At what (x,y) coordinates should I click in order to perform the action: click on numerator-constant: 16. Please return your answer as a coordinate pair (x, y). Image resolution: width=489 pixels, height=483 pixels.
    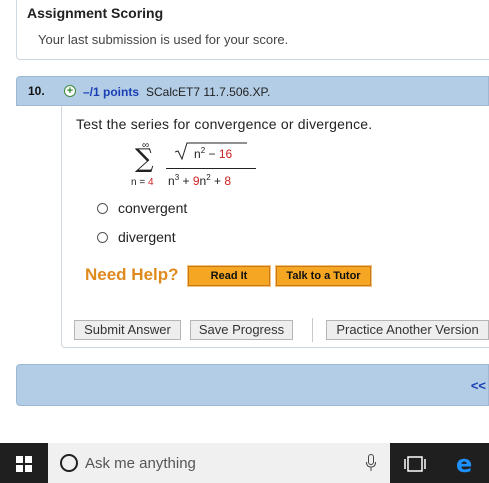
    Looking at the image, I should click on (225, 154).